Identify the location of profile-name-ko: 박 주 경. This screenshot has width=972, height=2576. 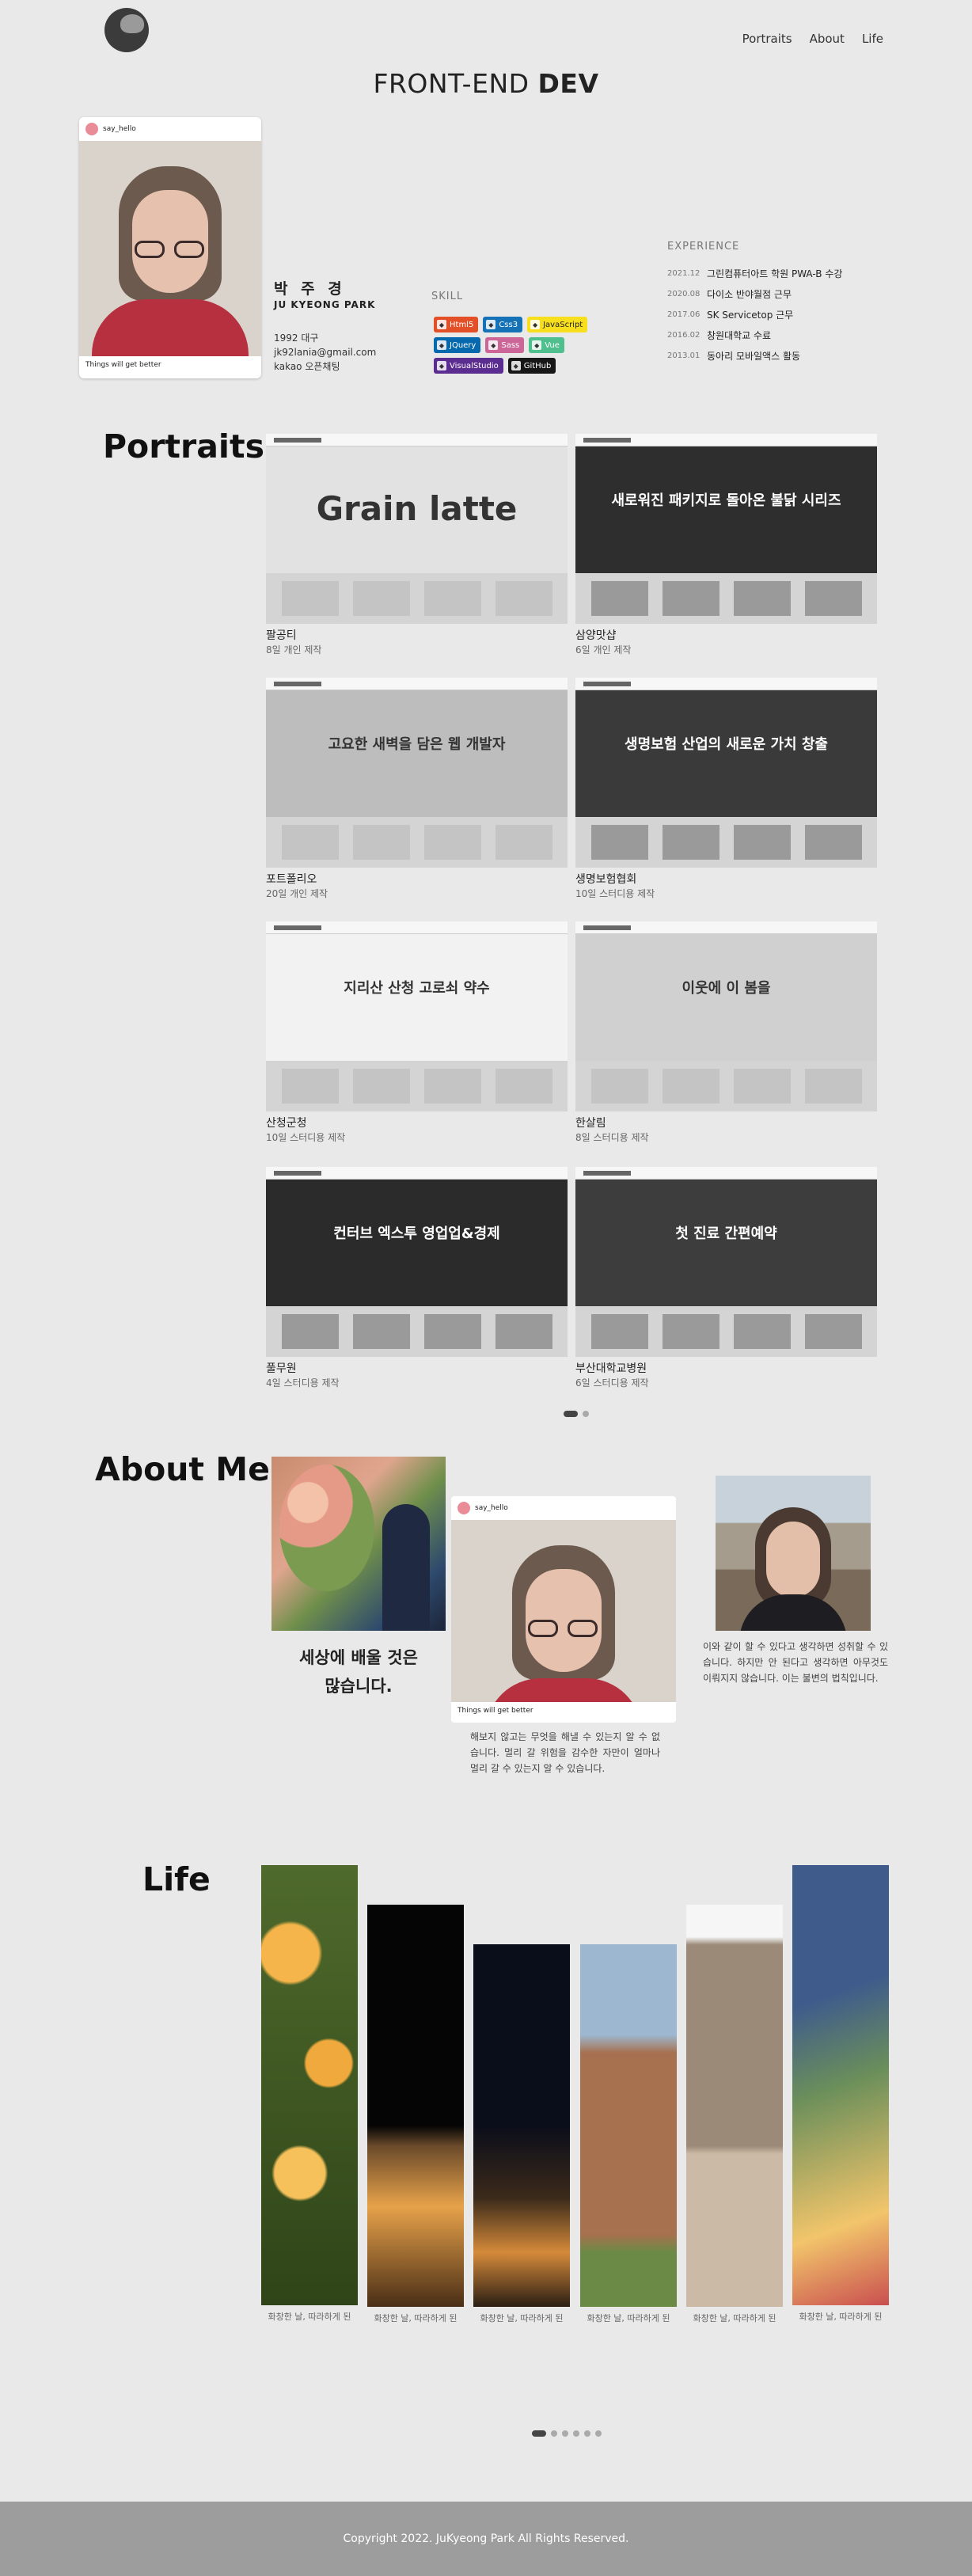
(310, 289).